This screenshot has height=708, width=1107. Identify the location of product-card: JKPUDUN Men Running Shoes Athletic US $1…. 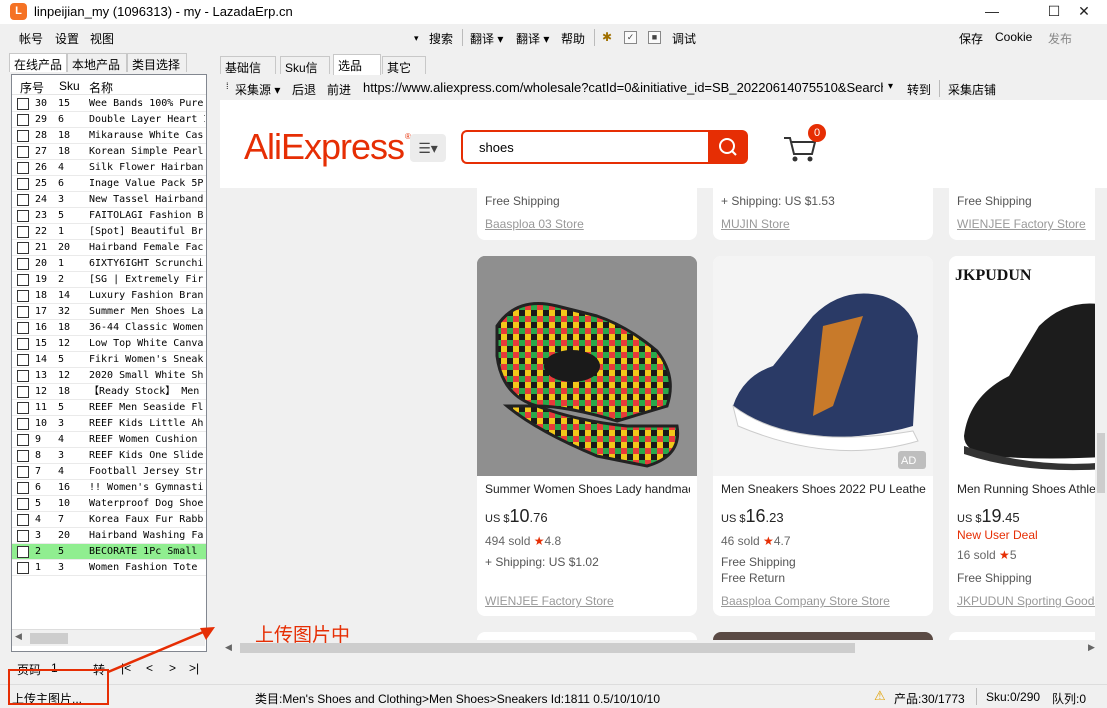
(1028, 436).